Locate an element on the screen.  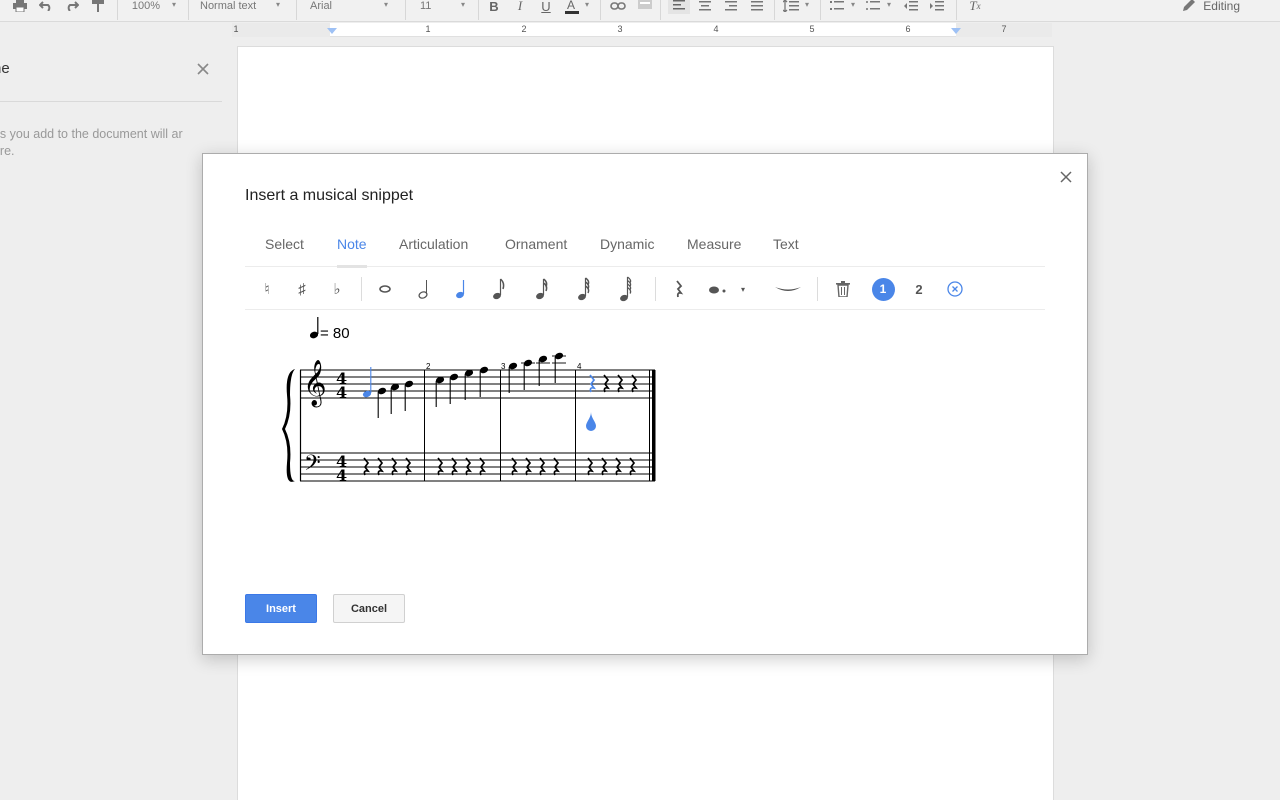
trash-icon is located at coordinates (843, 289).